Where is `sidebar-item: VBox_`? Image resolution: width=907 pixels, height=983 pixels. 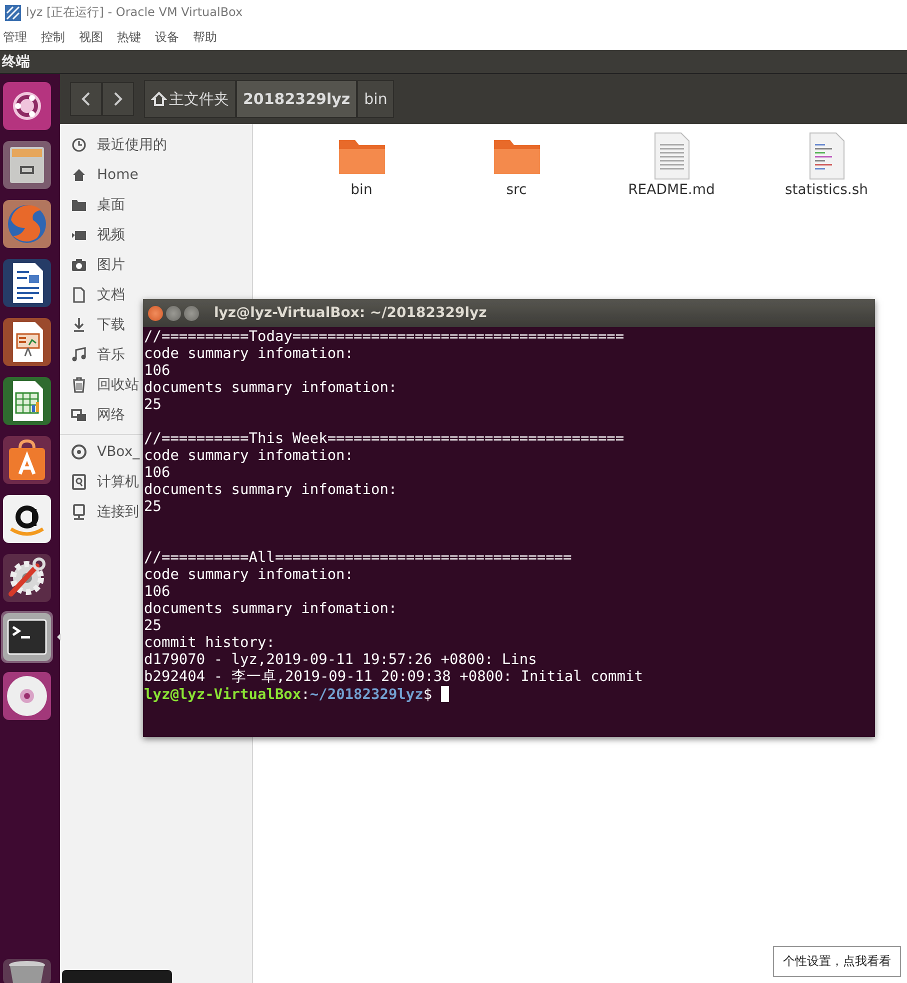 sidebar-item: VBox_ is located at coordinates (100, 452).